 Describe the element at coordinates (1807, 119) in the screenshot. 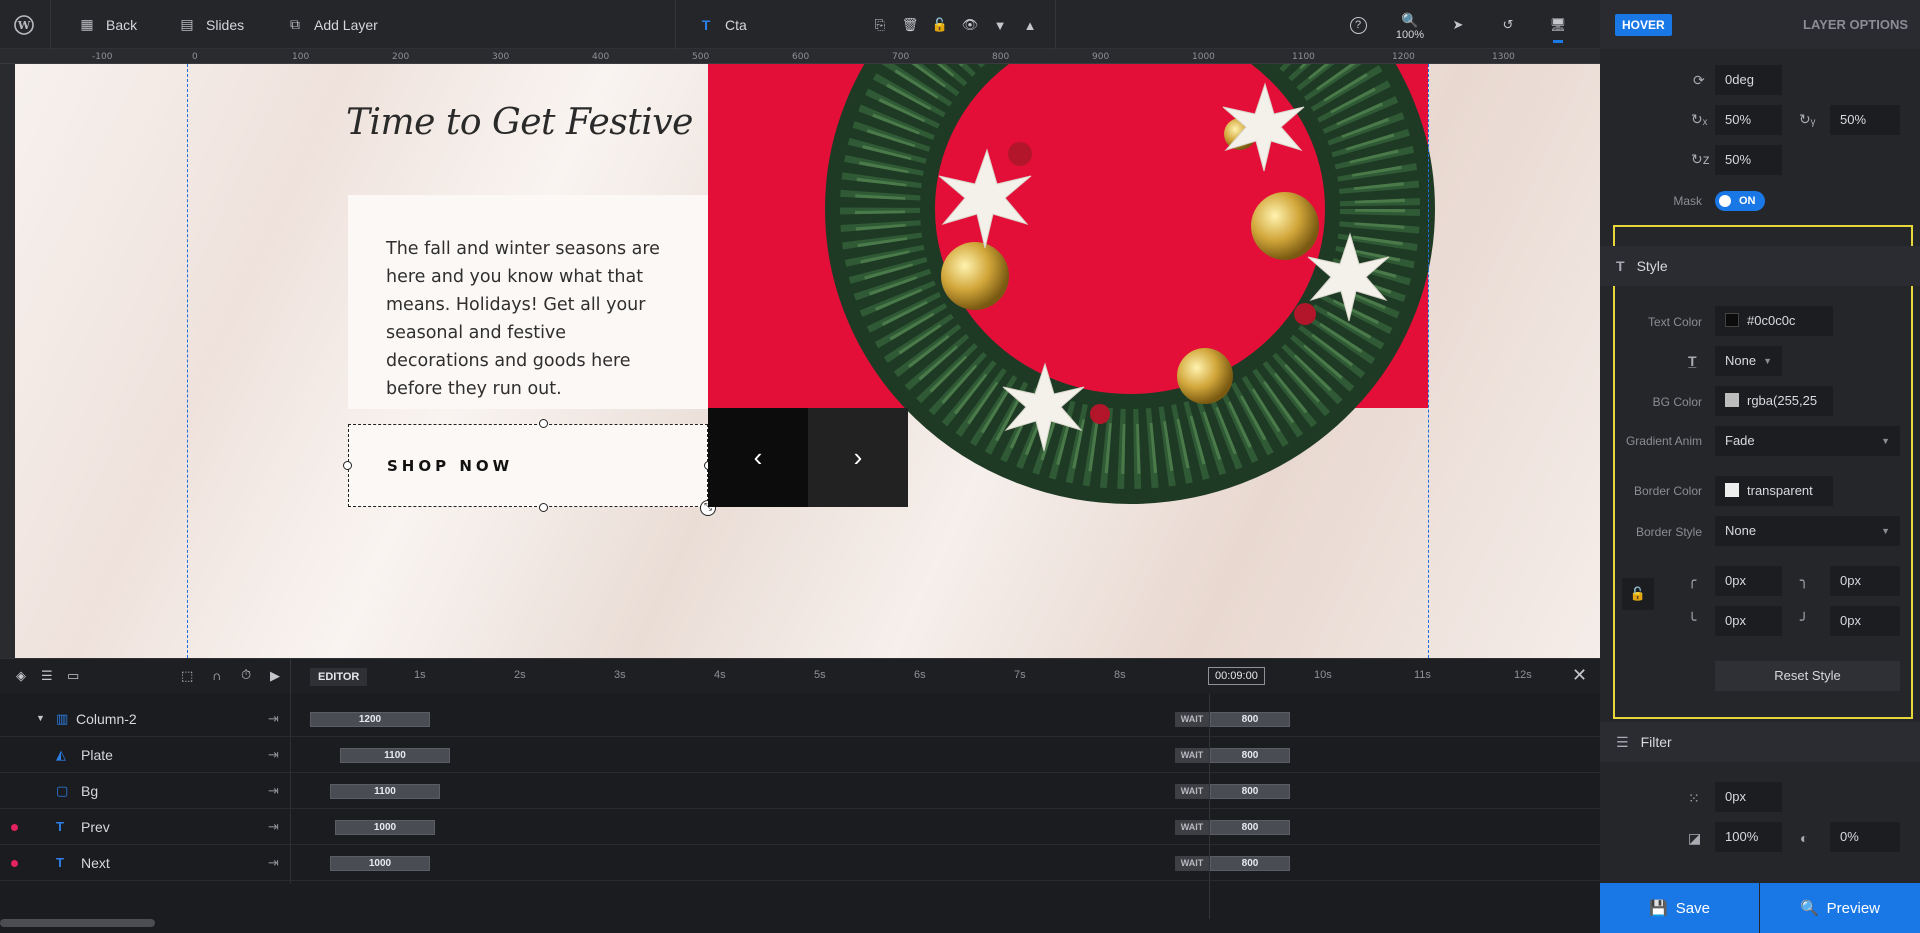

I see `origin-y-icon: ↻ᵧ` at that location.